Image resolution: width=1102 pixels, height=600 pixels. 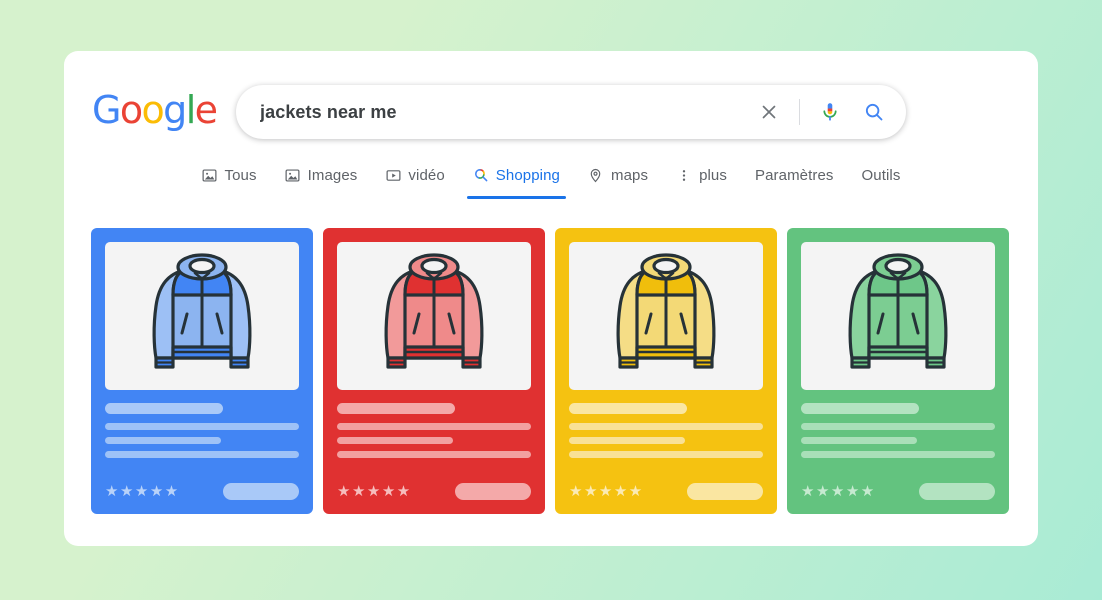 I want to click on search-input, so click(x=491, y=112).